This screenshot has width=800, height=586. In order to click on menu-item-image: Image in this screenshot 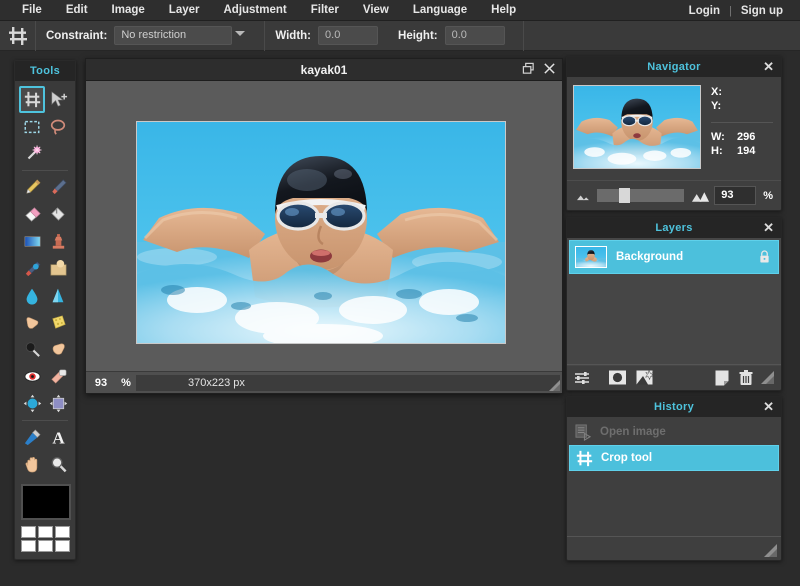, I will do `click(128, 10)`.